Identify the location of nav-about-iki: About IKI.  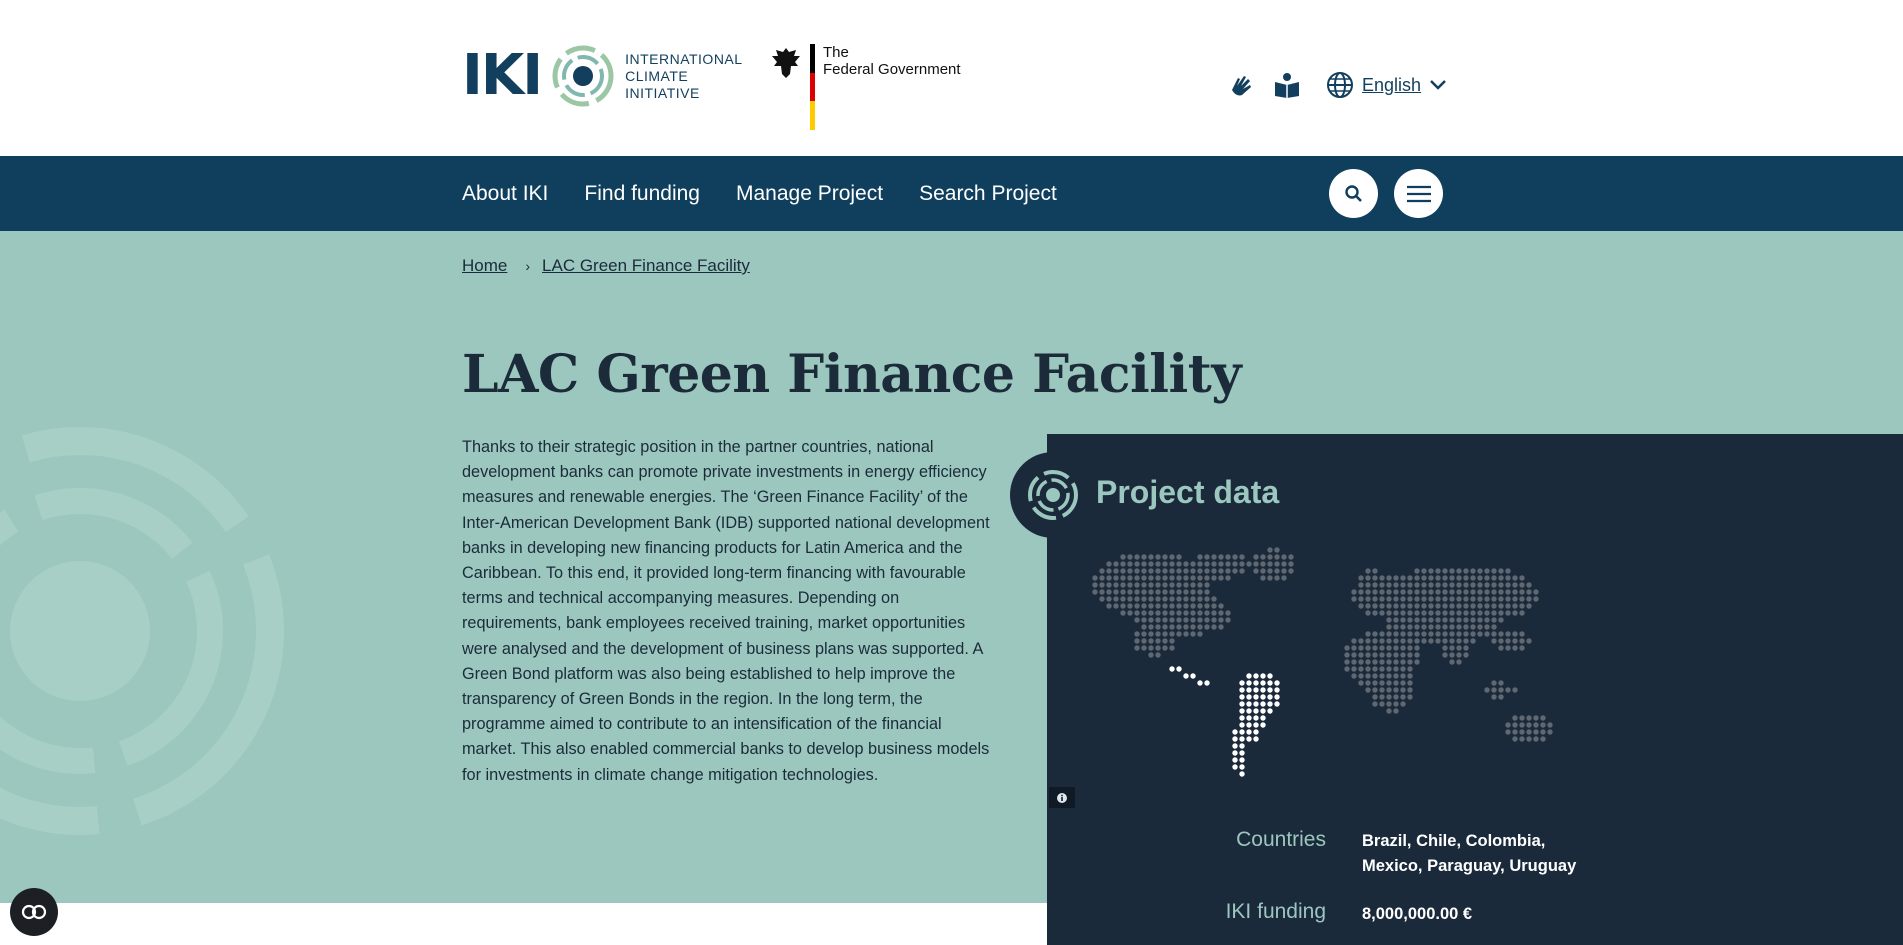
(505, 194).